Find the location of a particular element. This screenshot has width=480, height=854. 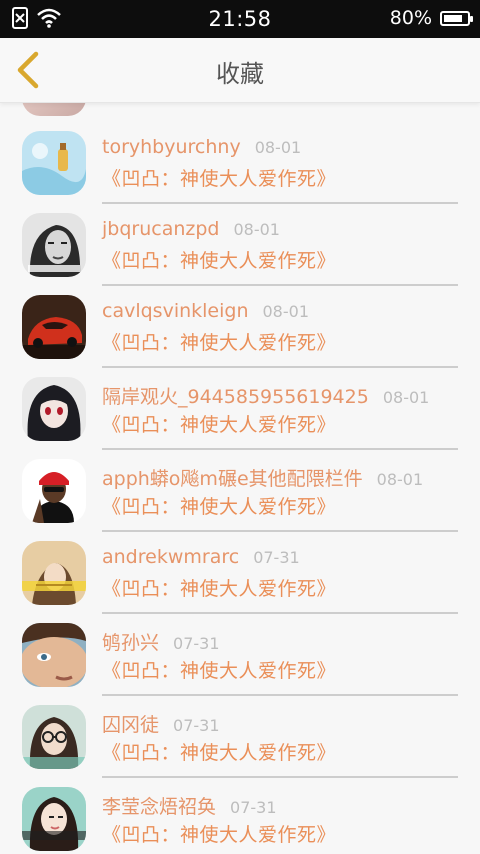

name-row: 隔岸观火_944585955619425 08-01 is located at coordinates (265, 395).